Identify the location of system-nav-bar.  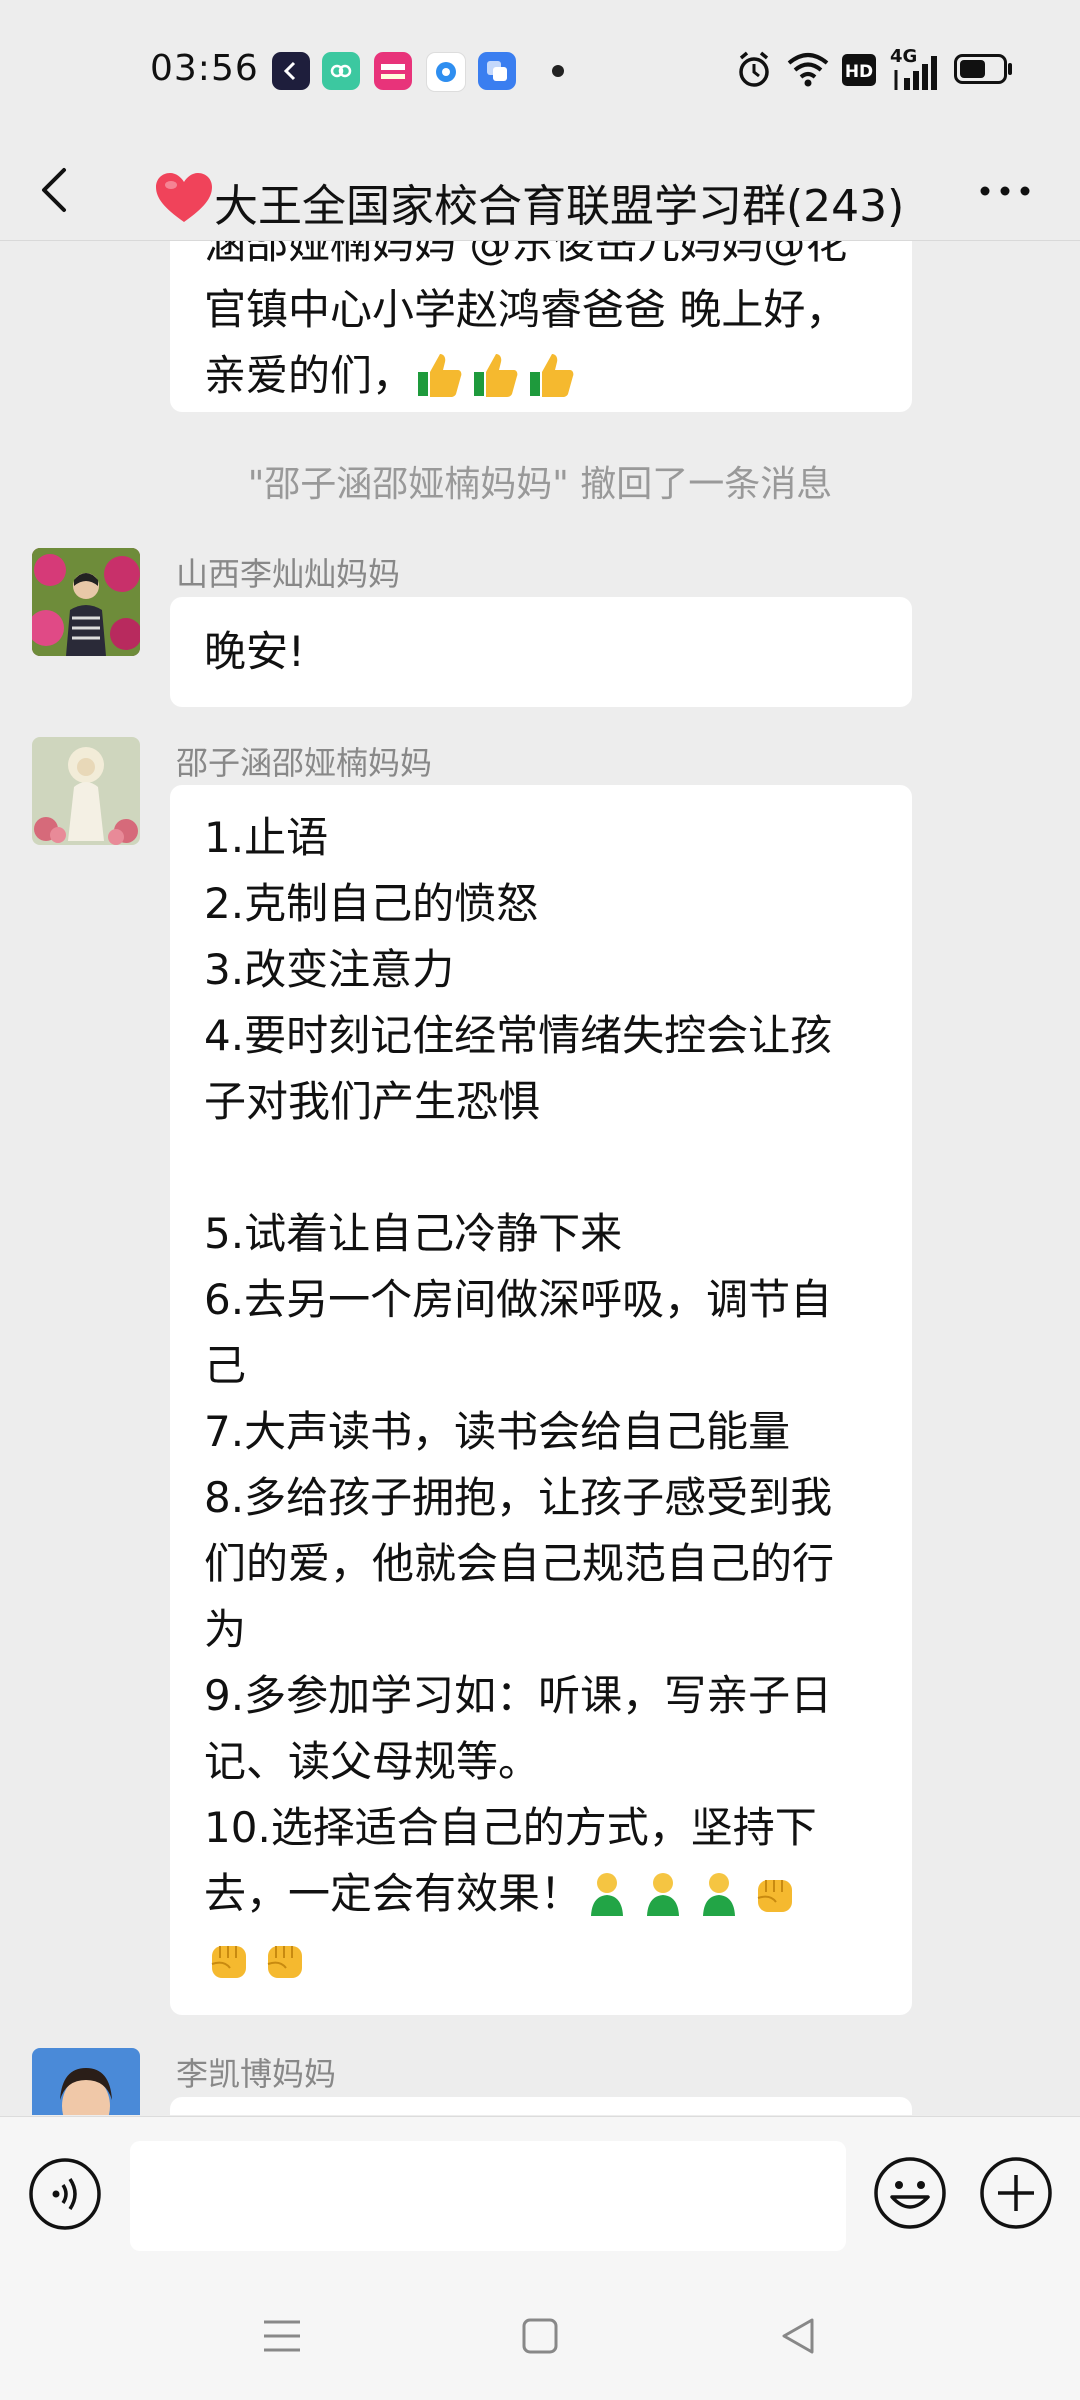
(540, 2338).